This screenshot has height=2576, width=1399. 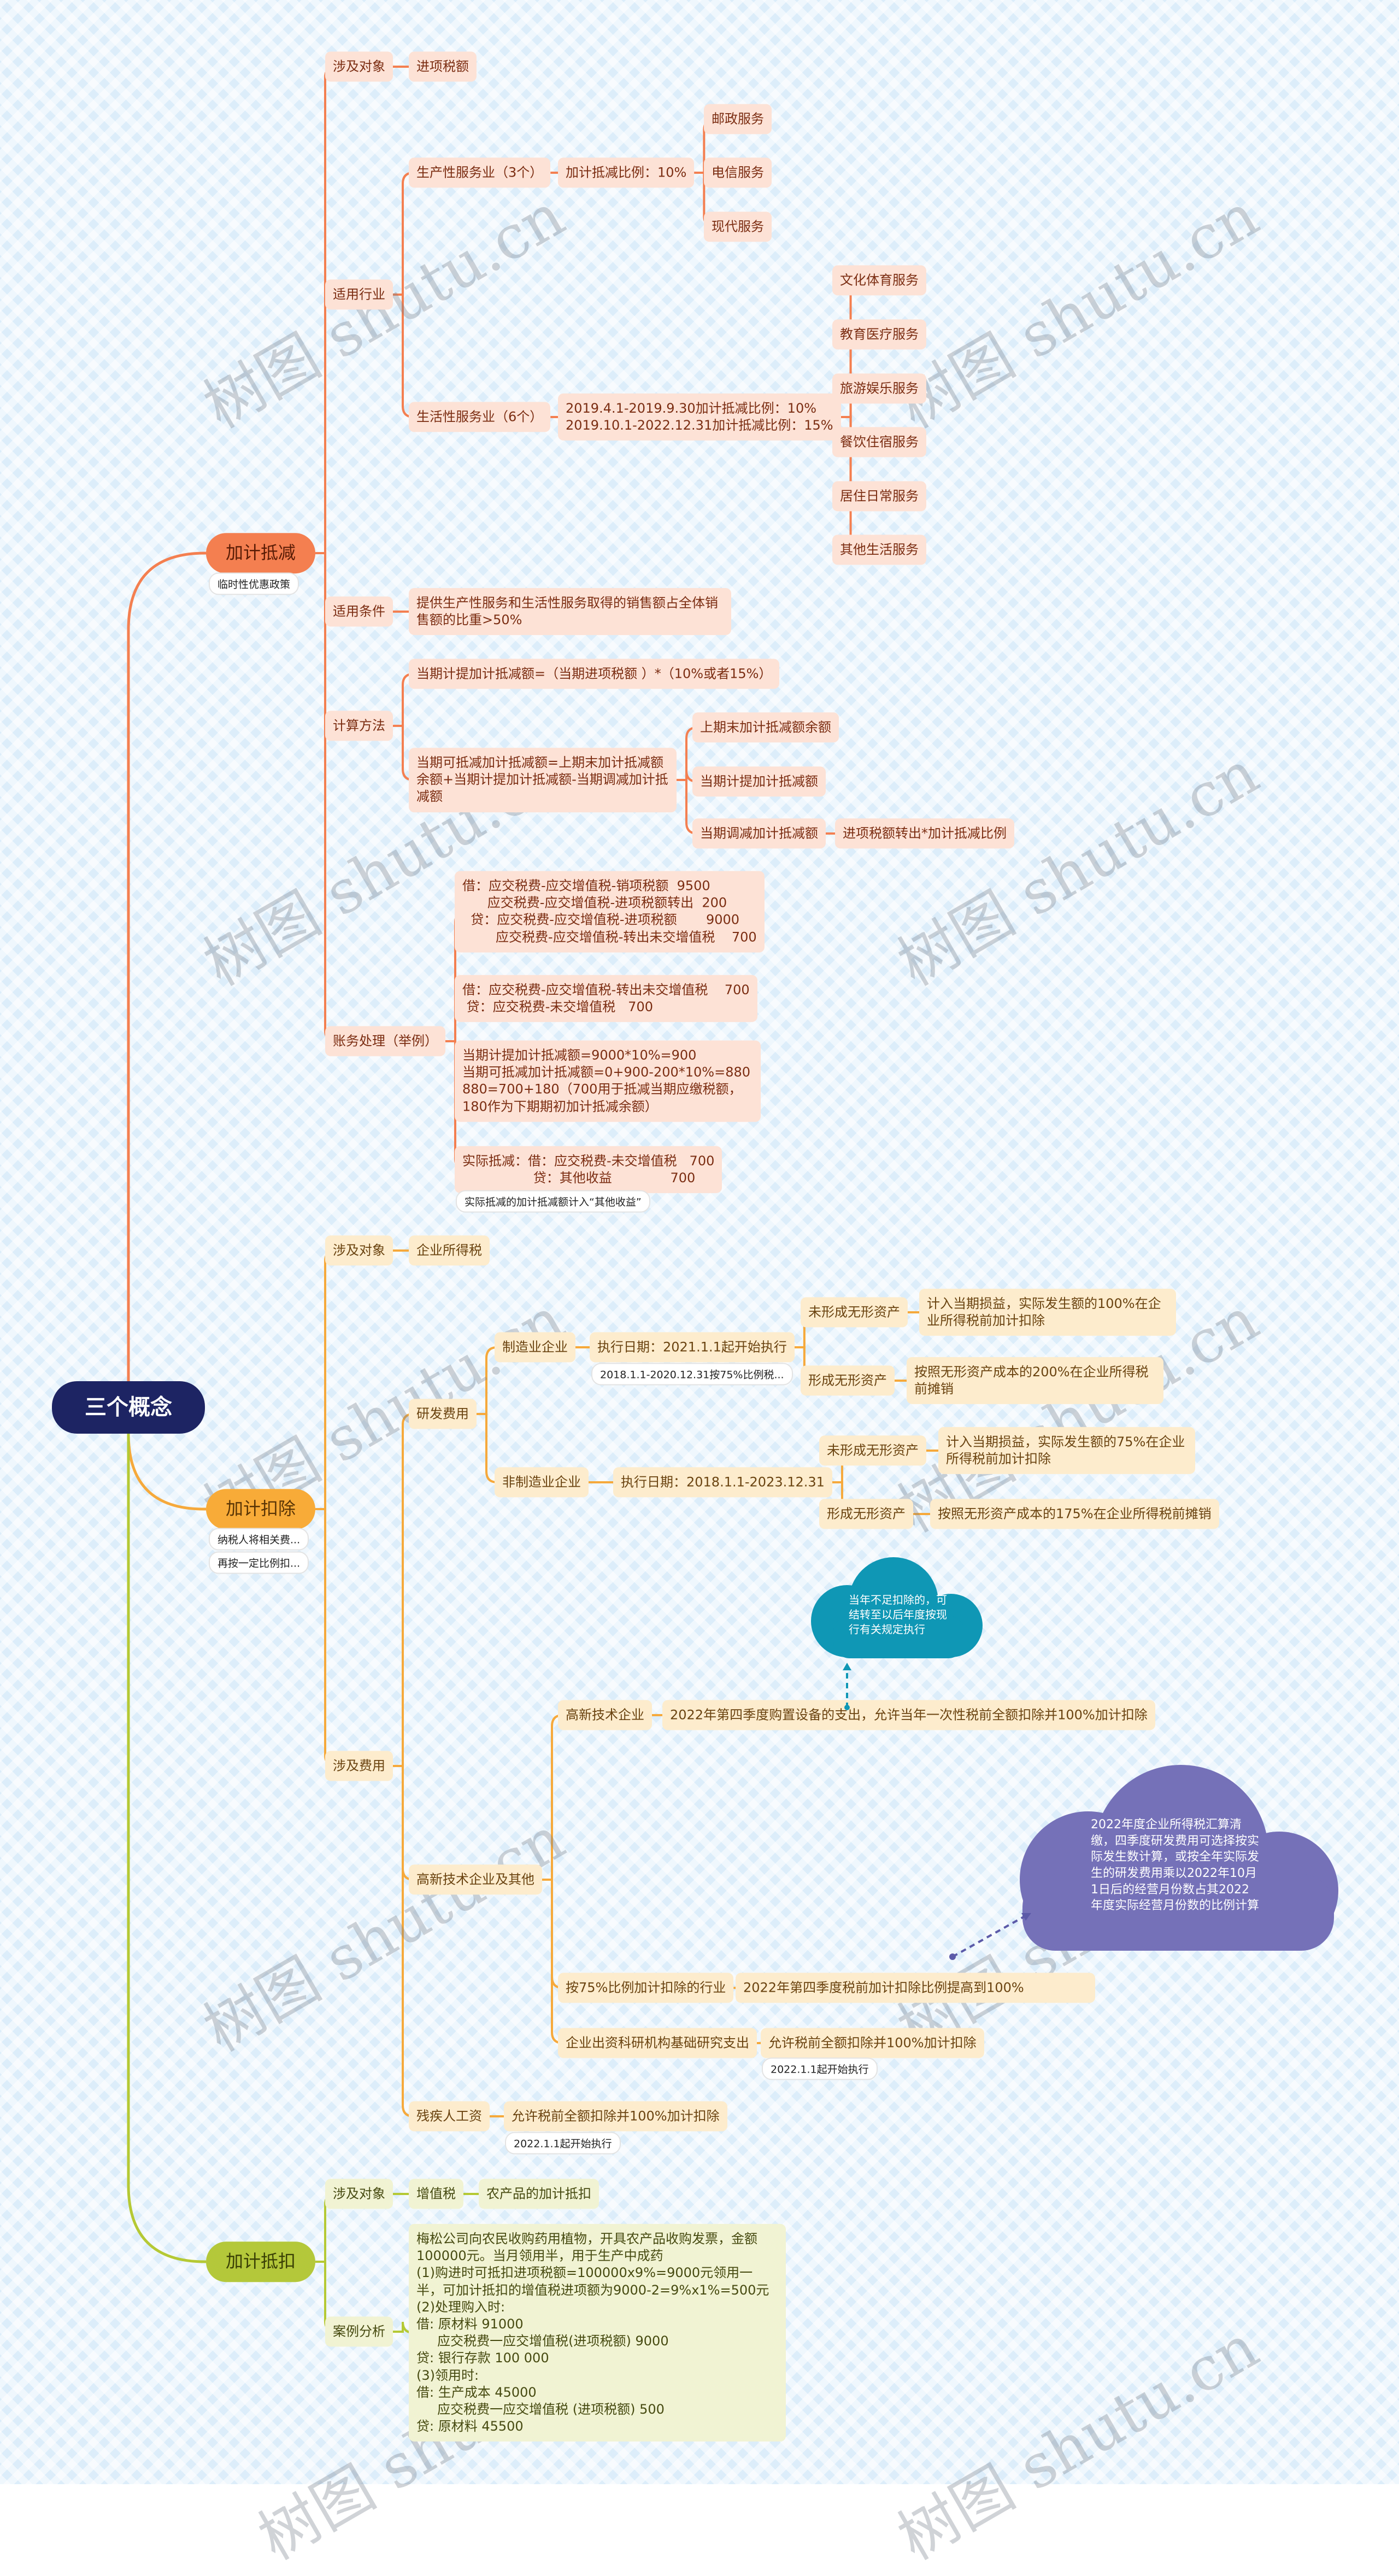 What do you see at coordinates (908, 1715) in the screenshot?
I see `node-rule: 2022年第四季度购置设备的支出，允许当年一次性税前全额扣除并100%加计扣除` at bounding box center [908, 1715].